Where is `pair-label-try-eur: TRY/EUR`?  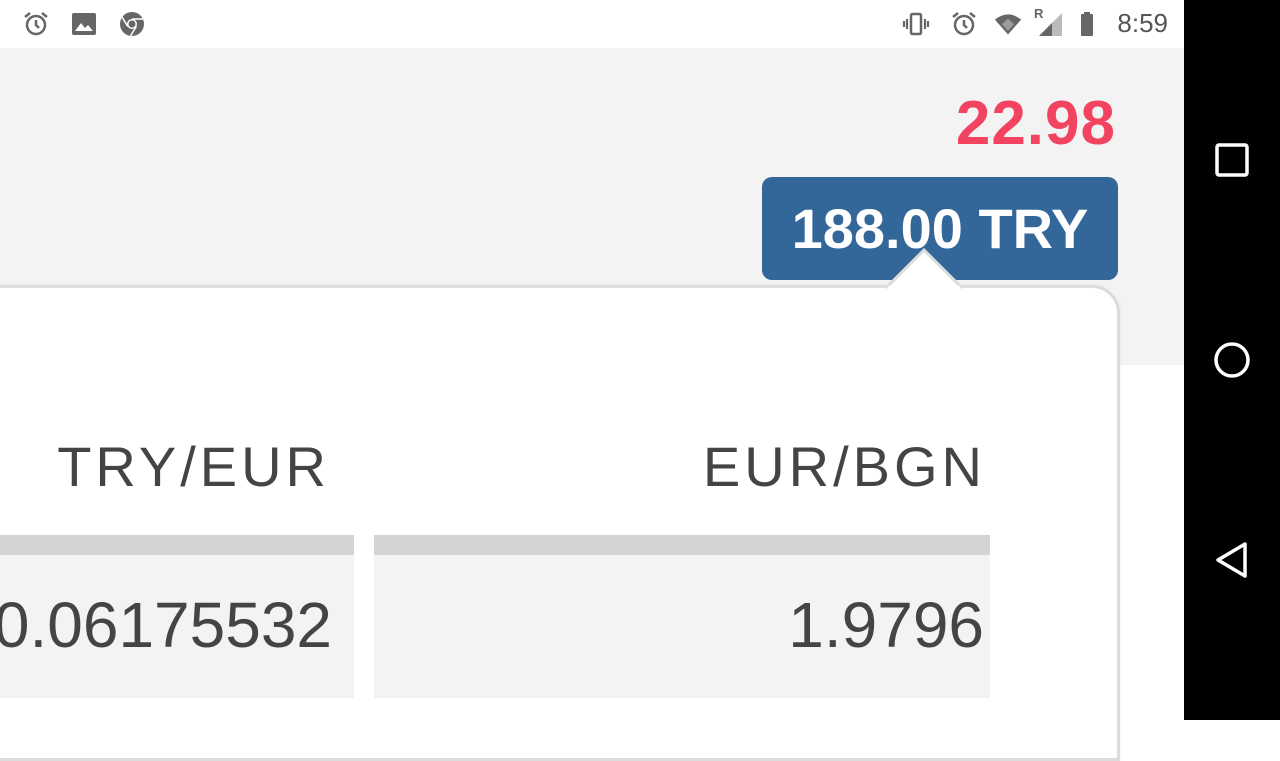 pair-label-try-eur: TRY/EUR is located at coordinates (193, 466).